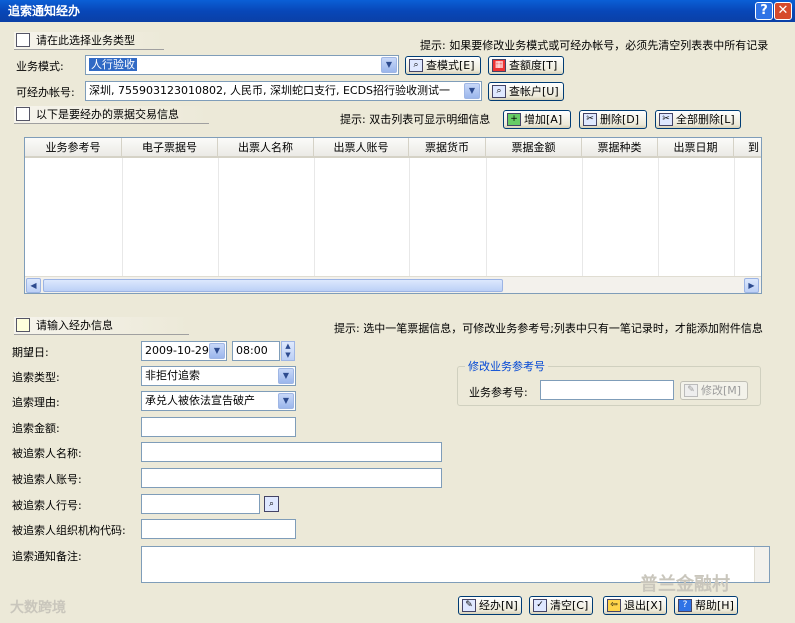  I want to click on payee-bank-label: 被追索人行号:, so click(47, 505).